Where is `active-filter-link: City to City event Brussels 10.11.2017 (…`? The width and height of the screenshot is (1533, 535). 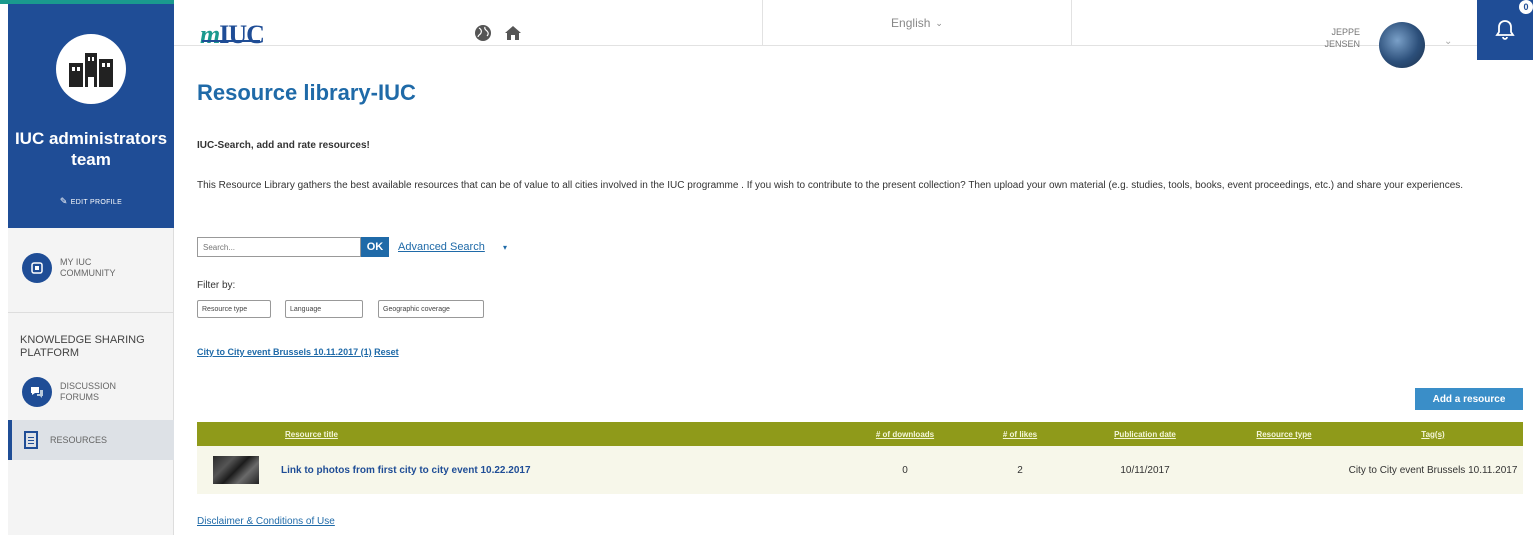
active-filter-link: City to City event Brussels 10.11.2017 (… is located at coordinates (284, 352).